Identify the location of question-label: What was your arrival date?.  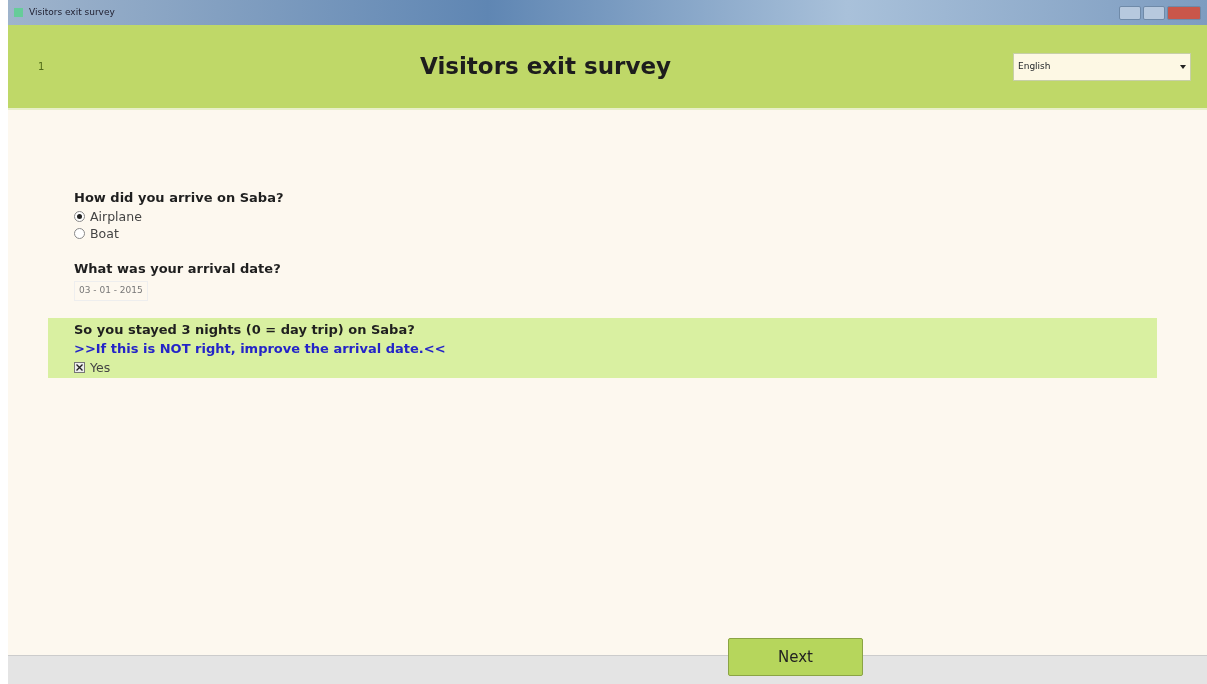
(178, 268).